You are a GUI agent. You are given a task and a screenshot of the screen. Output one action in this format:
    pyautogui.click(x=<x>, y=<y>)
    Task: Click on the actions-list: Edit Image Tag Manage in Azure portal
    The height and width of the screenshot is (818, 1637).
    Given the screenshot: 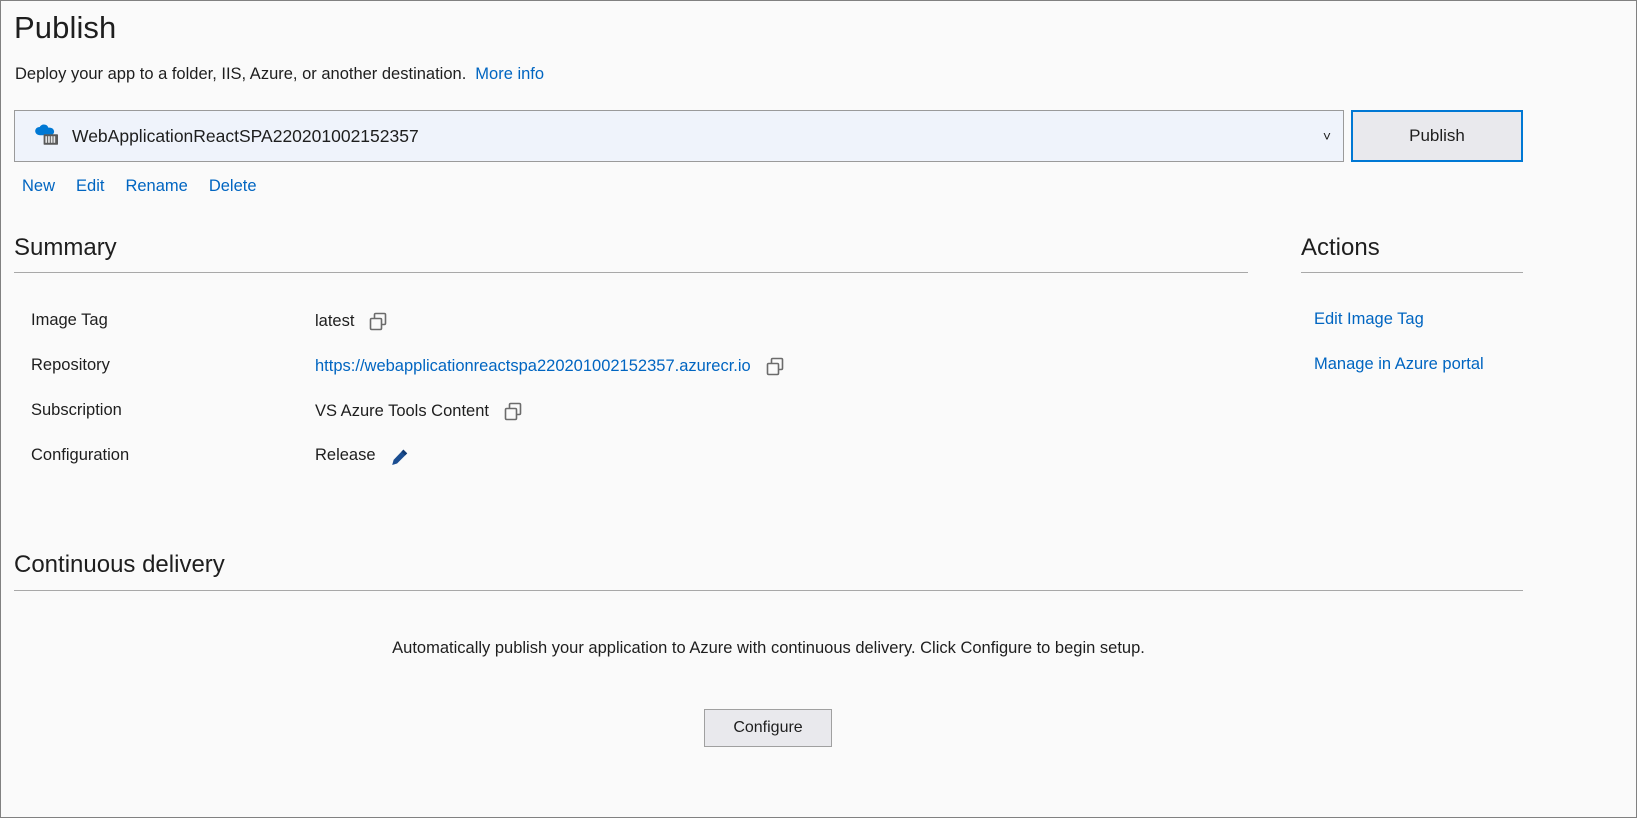 What is the action you would take?
    pyautogui.click(x=1399, y=356)
    